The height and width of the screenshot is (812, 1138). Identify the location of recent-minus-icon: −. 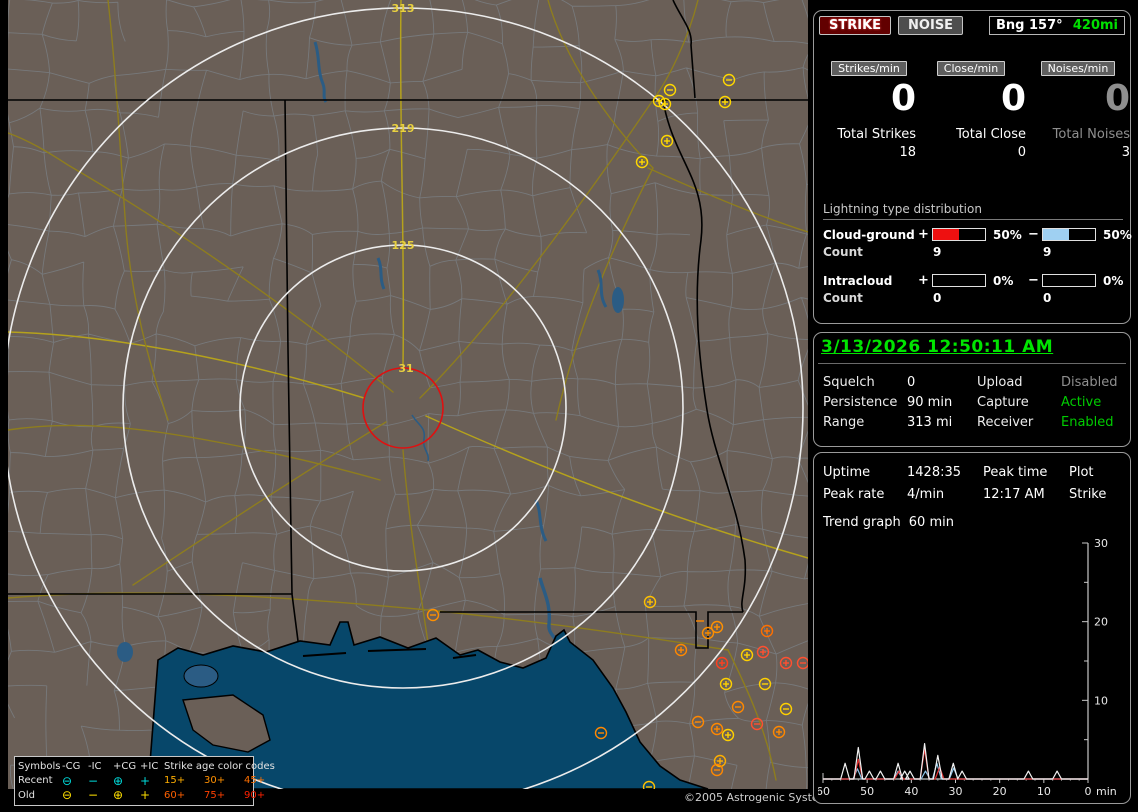
(93, 780).